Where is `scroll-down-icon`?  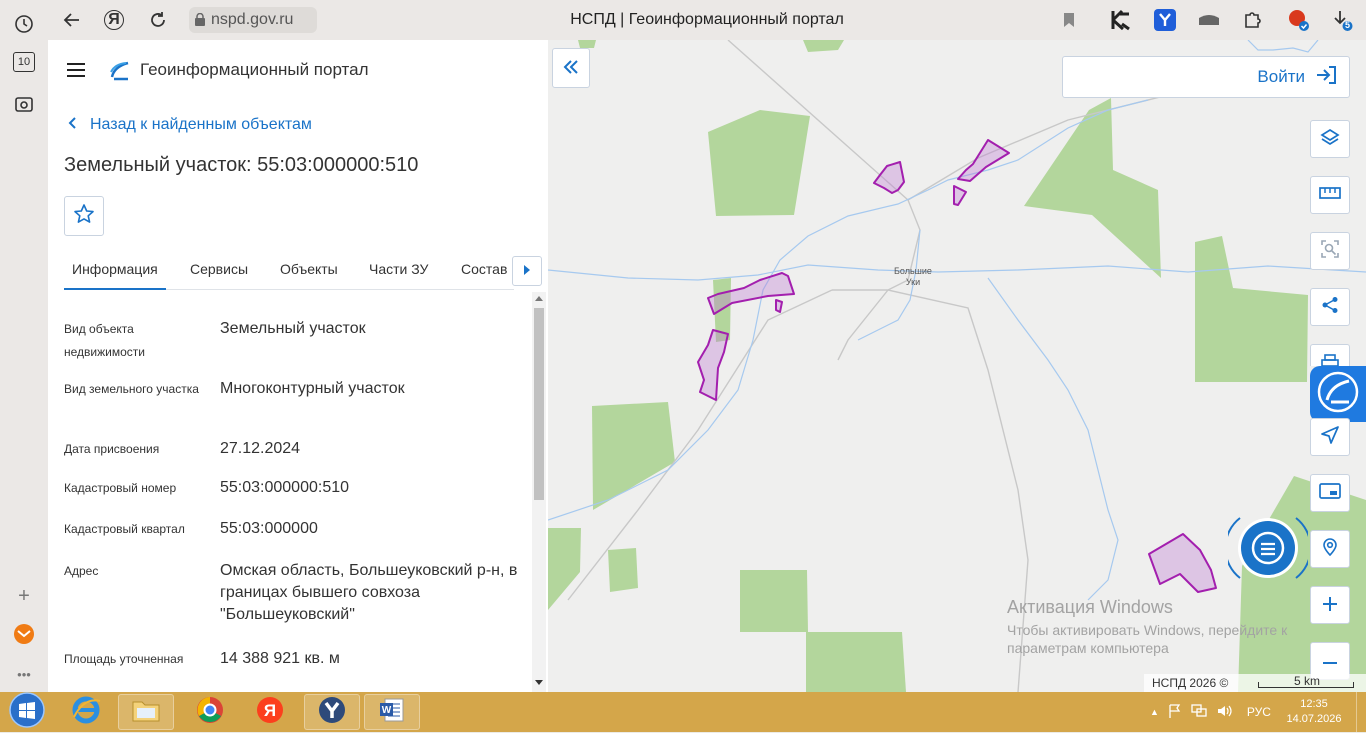
scroll-down-icon is located at coordinates (539, 682).